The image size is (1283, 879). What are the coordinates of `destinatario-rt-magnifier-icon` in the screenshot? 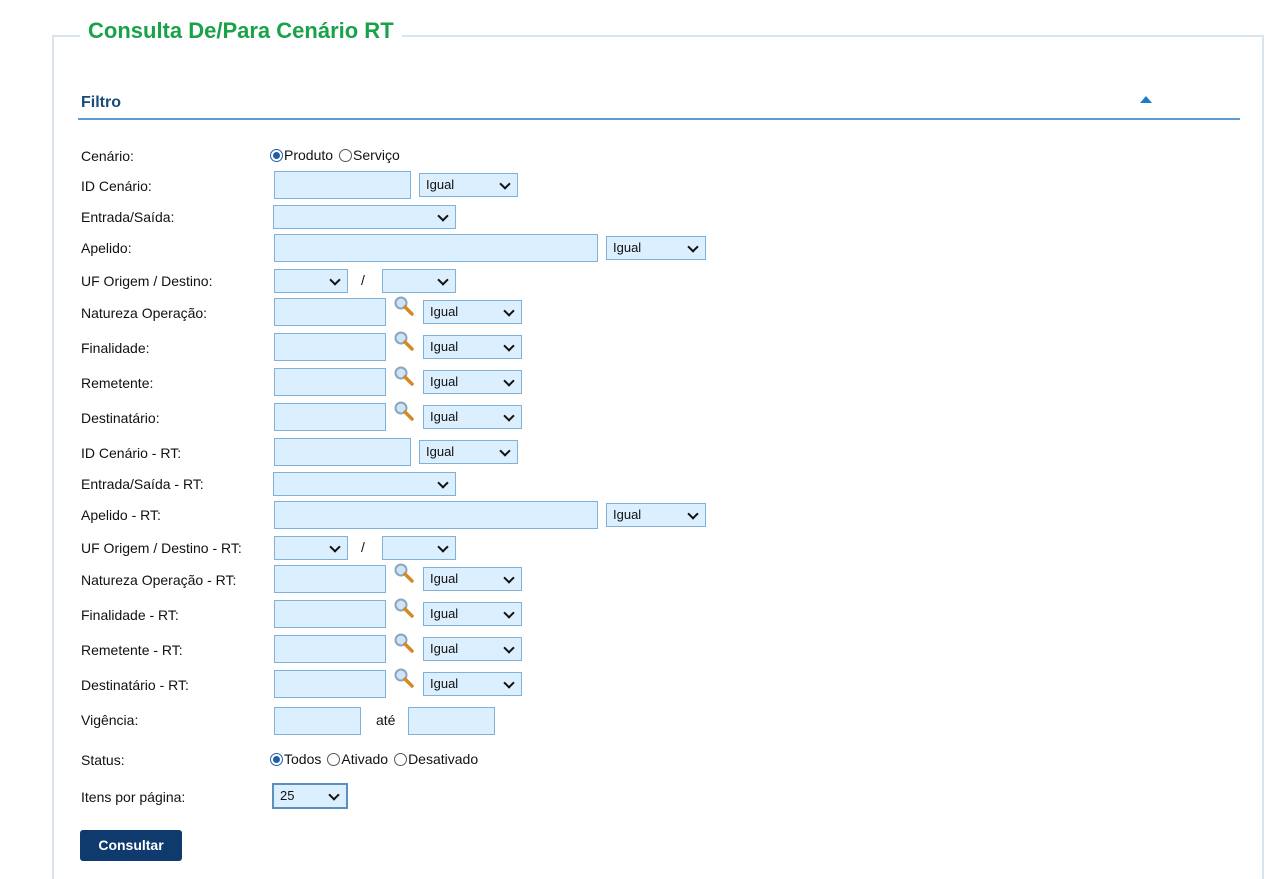 It's located at (404, 678).